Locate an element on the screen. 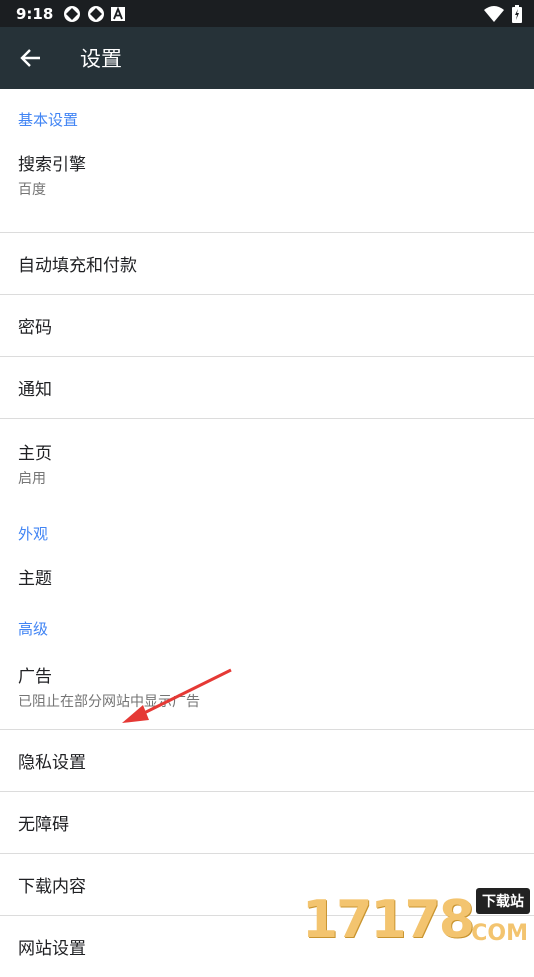 Image resolution: width=534 pixels, height=977 pixels. item-summary: 已阻止在部分网站中显示广告 is located at coordinates (109, 702).